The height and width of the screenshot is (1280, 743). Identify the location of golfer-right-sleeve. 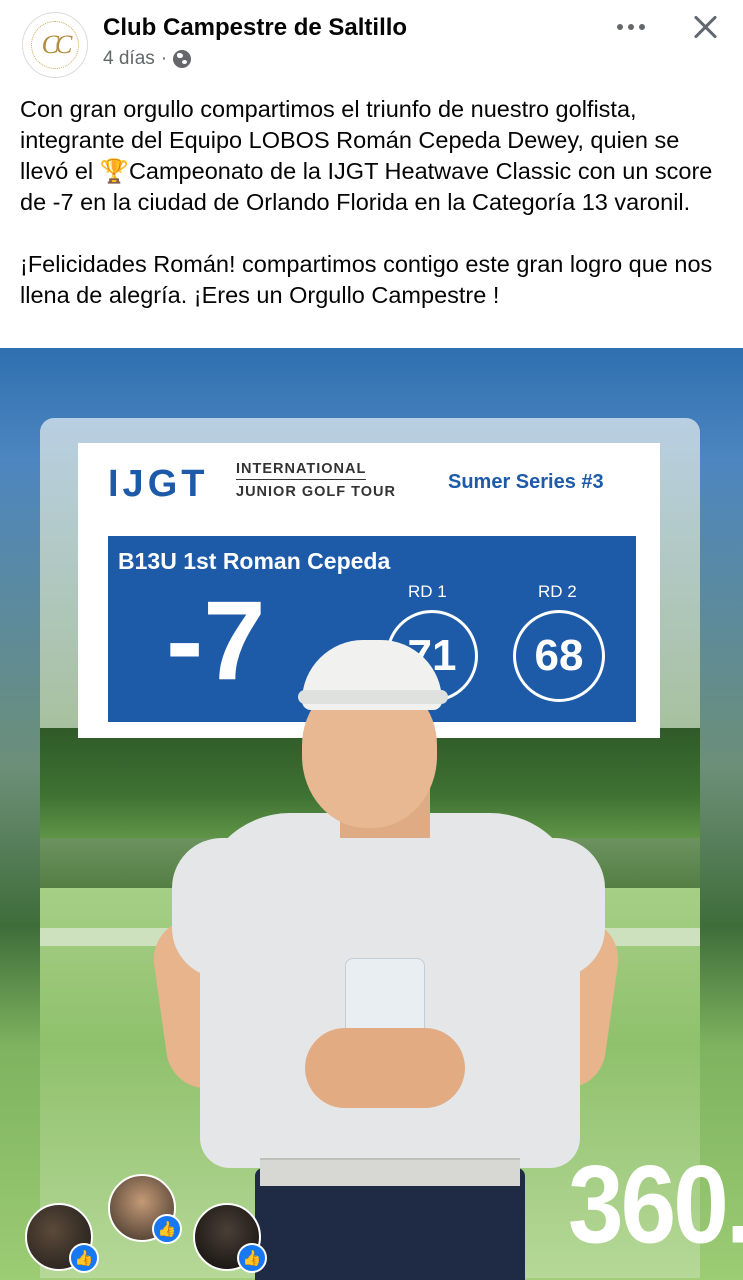
(552, 908).